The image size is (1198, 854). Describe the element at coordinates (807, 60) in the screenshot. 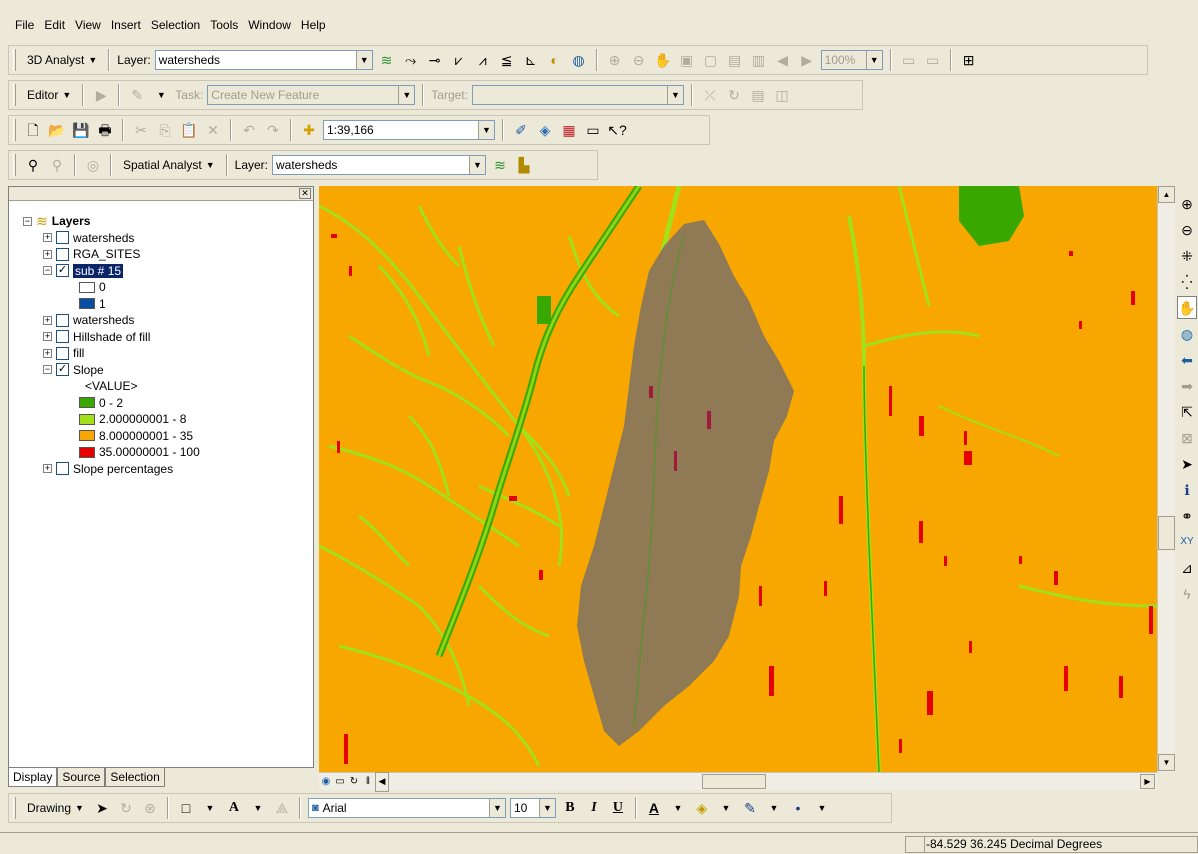

I see `forward-extent-icon: ▶` at that location.